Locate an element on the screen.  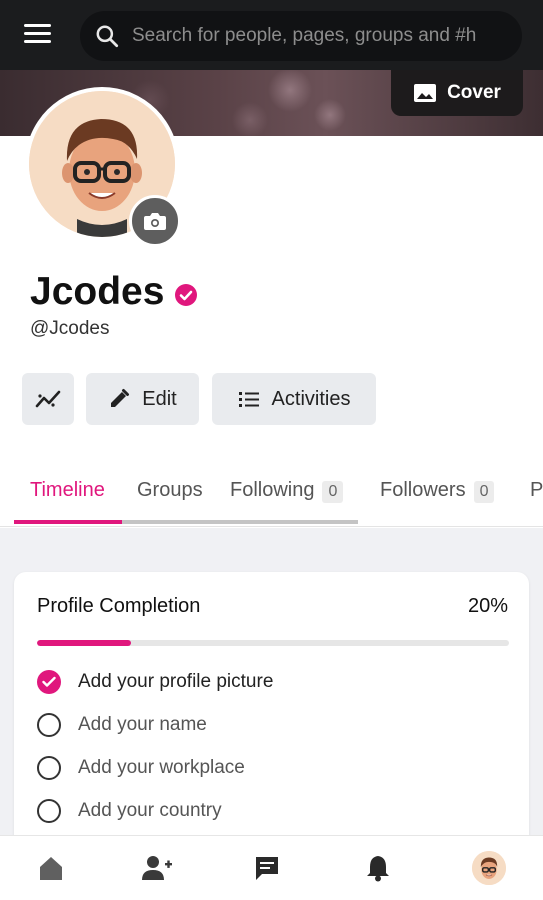
tab-following: Following 0 is located at coordinates (287, 491).